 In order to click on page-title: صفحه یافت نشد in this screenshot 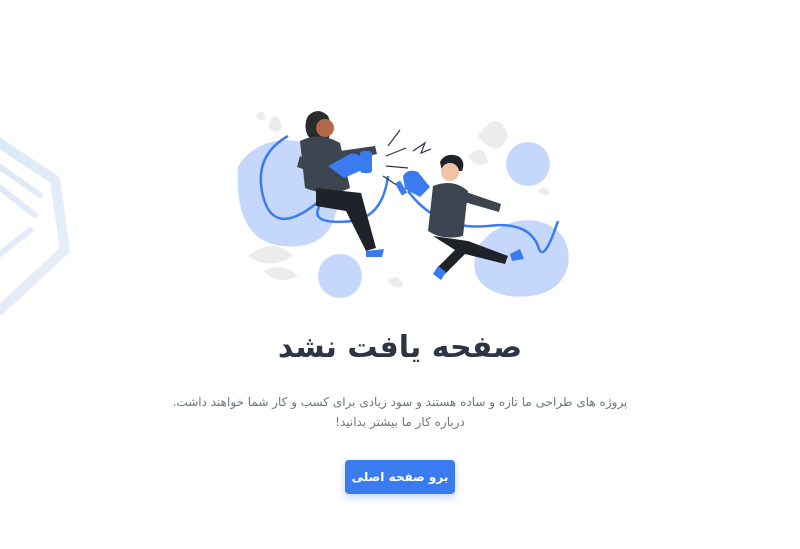, I will do `click(400, 347)`.